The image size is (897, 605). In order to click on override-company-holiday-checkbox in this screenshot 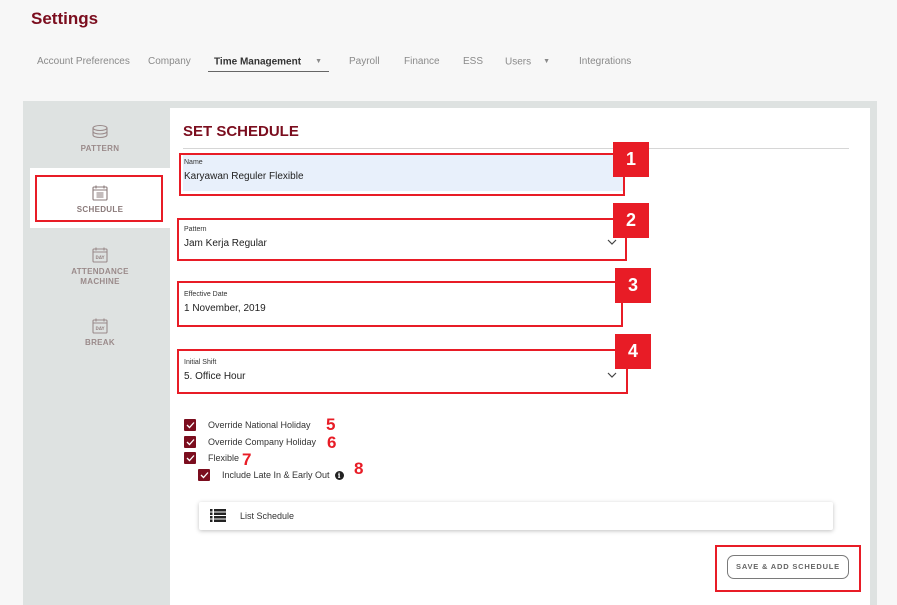, I will do `click(190, 442)`.